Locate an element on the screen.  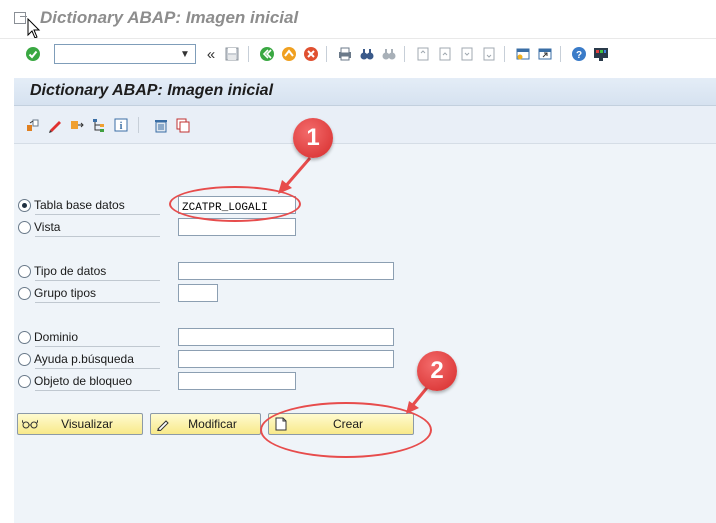
move-icon is located at coordinates (77, 125).